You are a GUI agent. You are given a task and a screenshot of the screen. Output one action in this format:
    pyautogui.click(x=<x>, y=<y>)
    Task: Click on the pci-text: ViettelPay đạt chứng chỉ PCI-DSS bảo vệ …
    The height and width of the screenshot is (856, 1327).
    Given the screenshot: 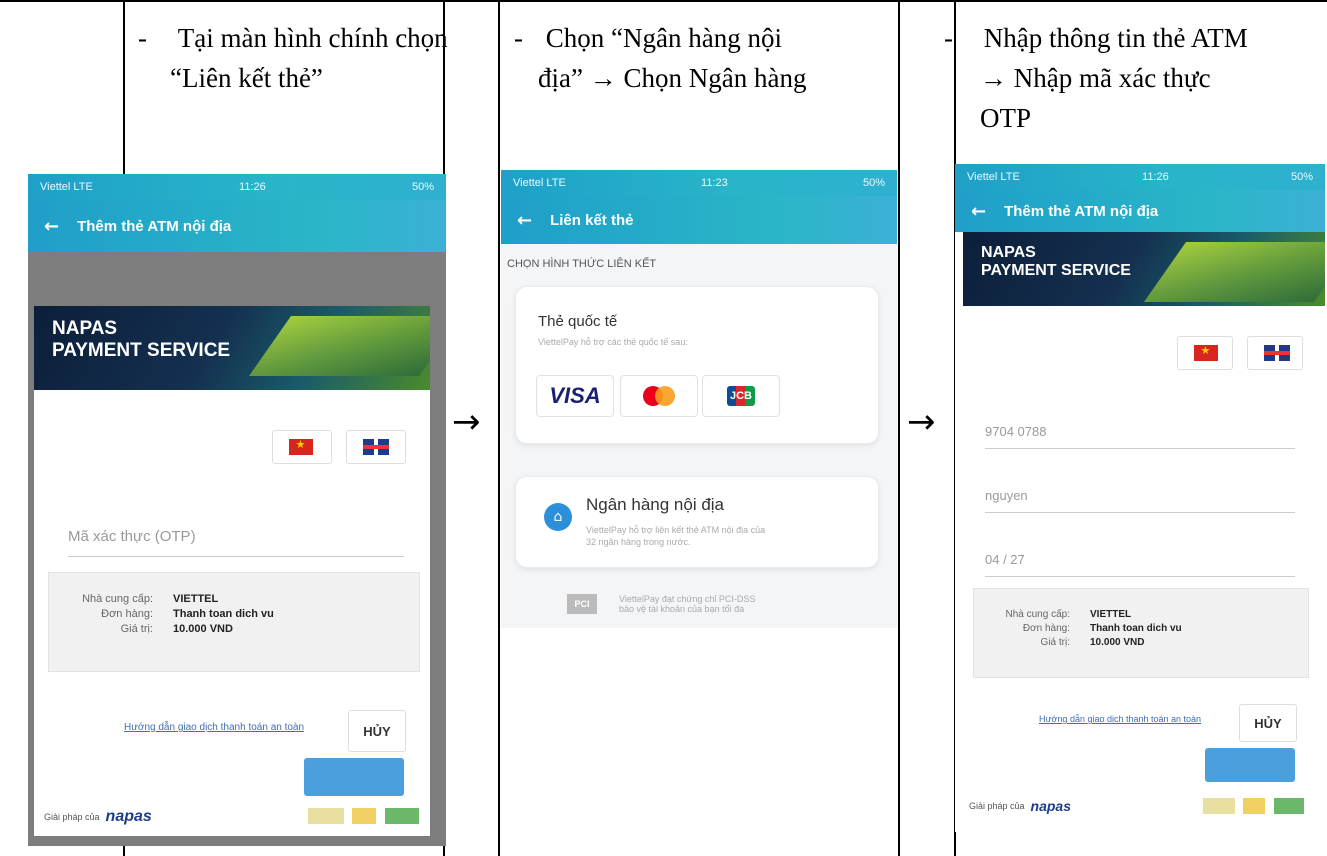 What is the action you would take?
    pyautogui.click(x=687, y=604)
    